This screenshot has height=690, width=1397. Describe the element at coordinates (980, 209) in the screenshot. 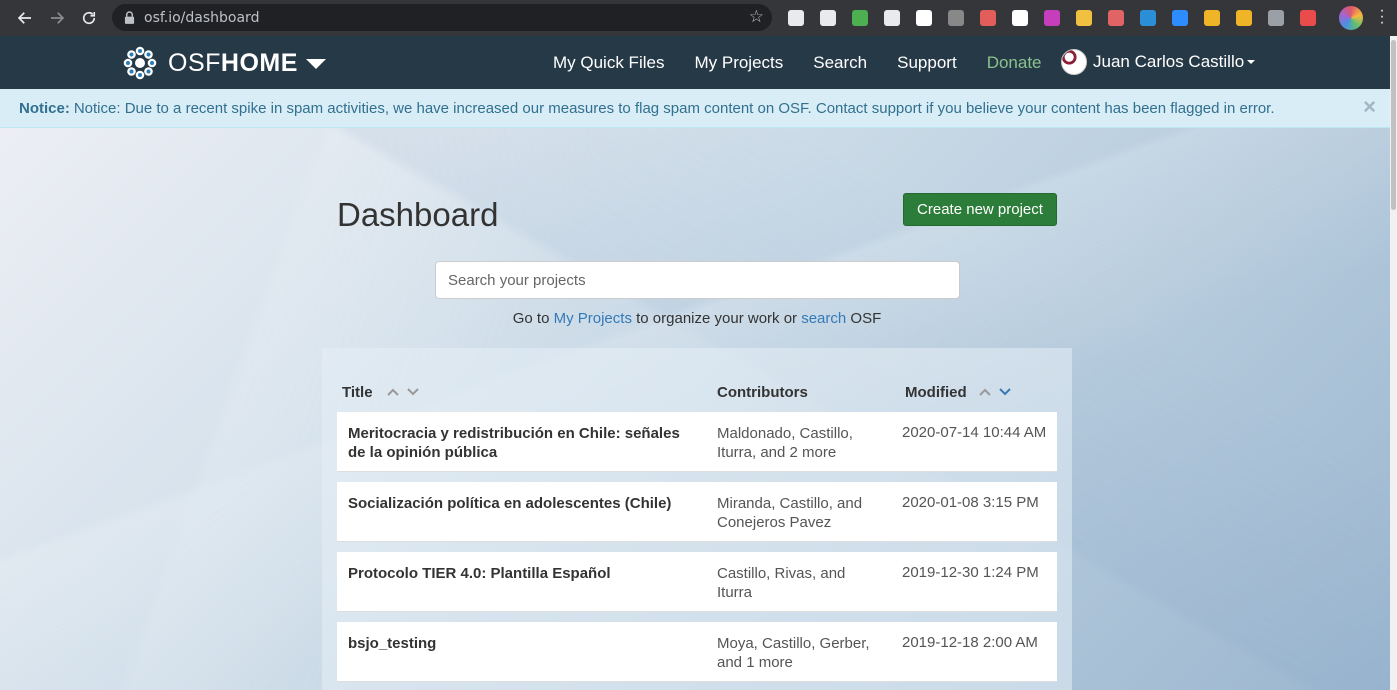

I see `create-new-project-button: Create new project` at that location.